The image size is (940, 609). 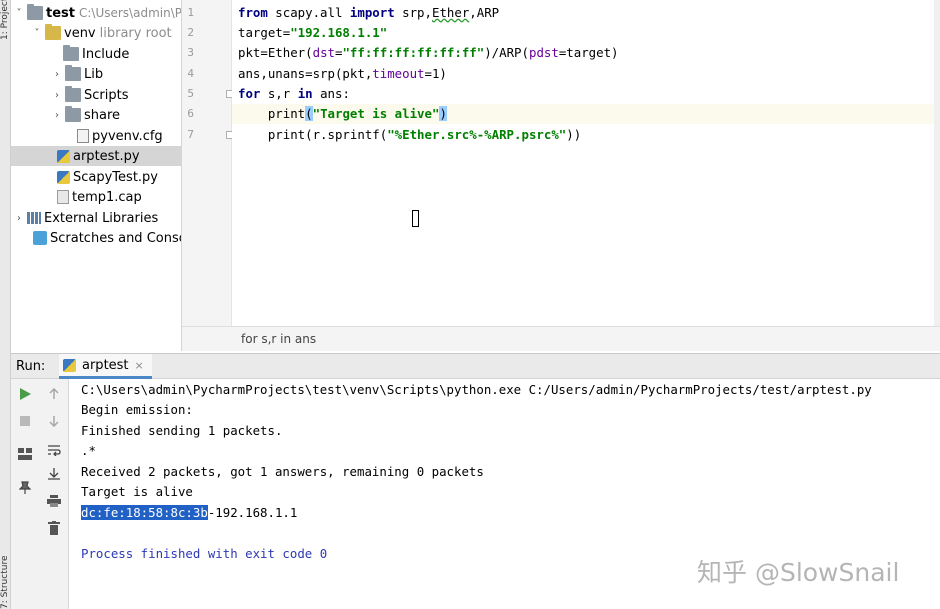 I want to click on code-token: )), so click(x=574, y=134).